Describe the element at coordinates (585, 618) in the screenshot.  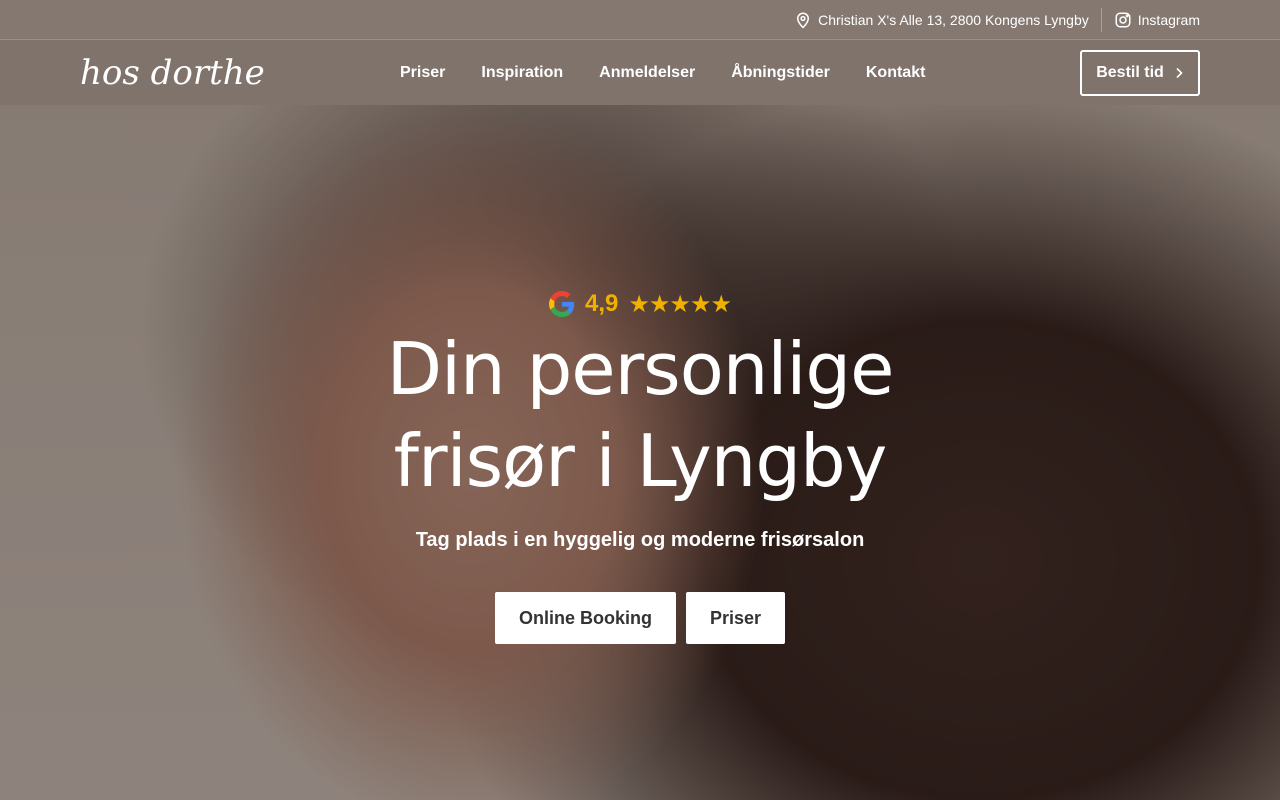
I see `online-booking-button: Online Booking` at that location.